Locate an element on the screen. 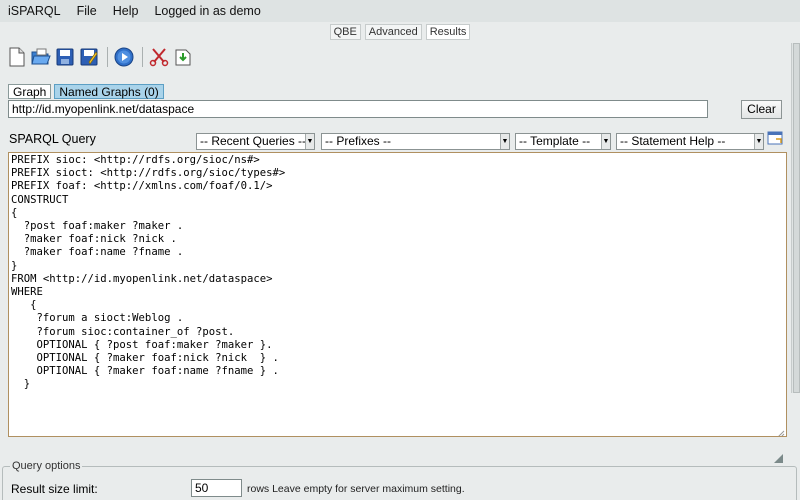  graph-tabs: Graph Named Graphs (0) is located at coordinates (86, 91).